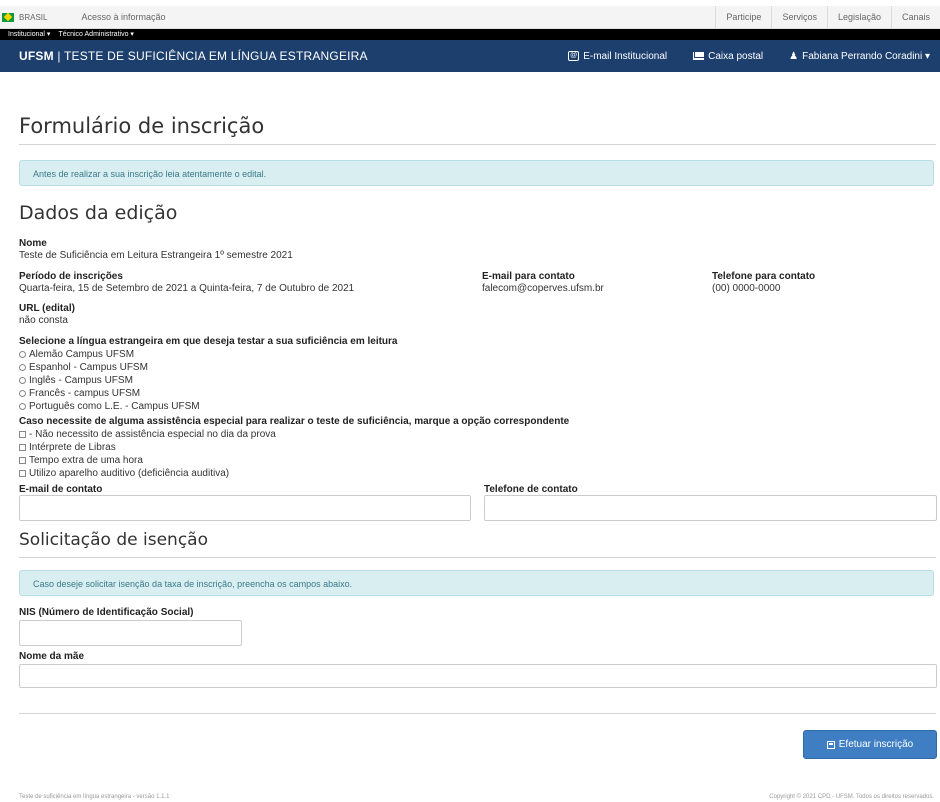  What do you see at coordinates (8, 17) in the screenshot?
I see `brazil-flag-icon` at bounding box center [8, 17].